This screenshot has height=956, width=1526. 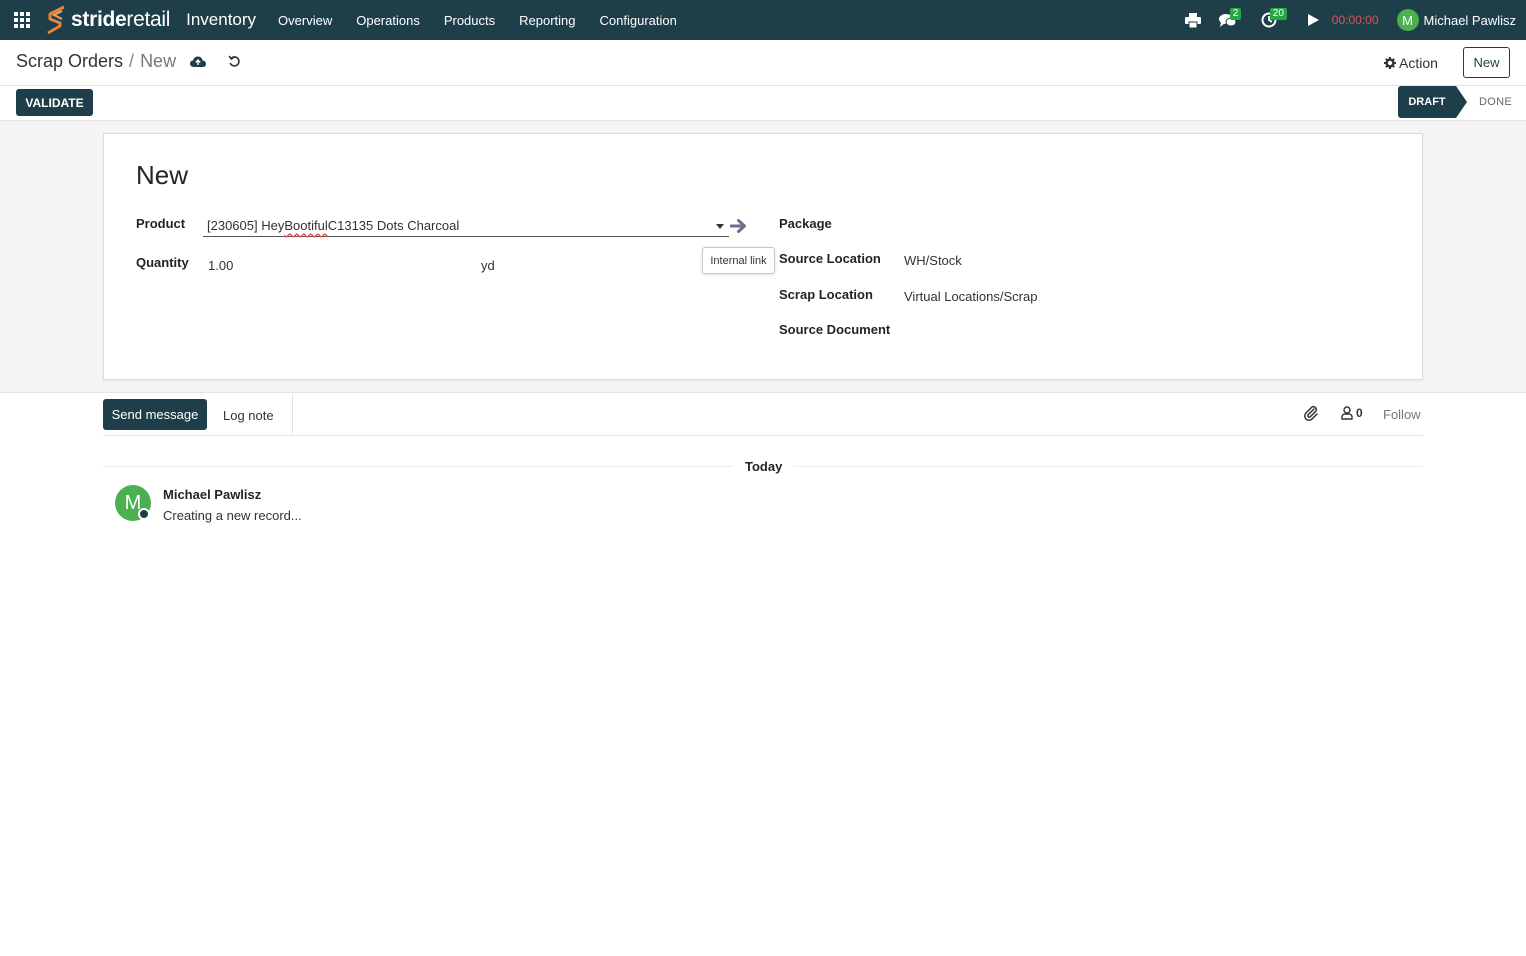 I want to click on messages-icon: 2, so click(x=1232, y=20).